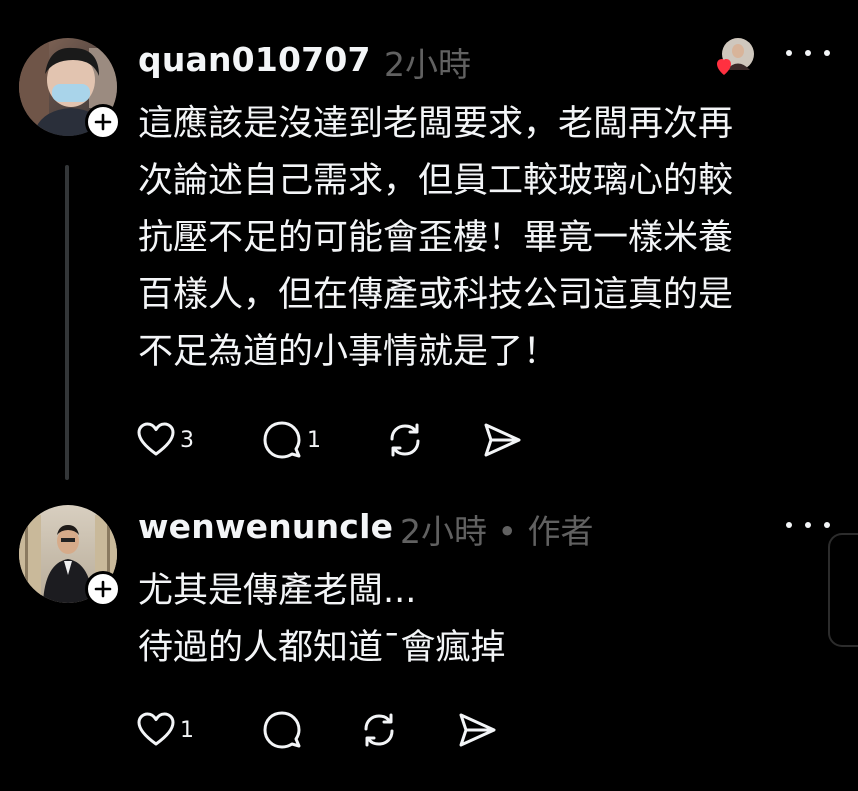 This screenshot has height=791, width=858. I want to click on like-count: 3, so click(187, 440).